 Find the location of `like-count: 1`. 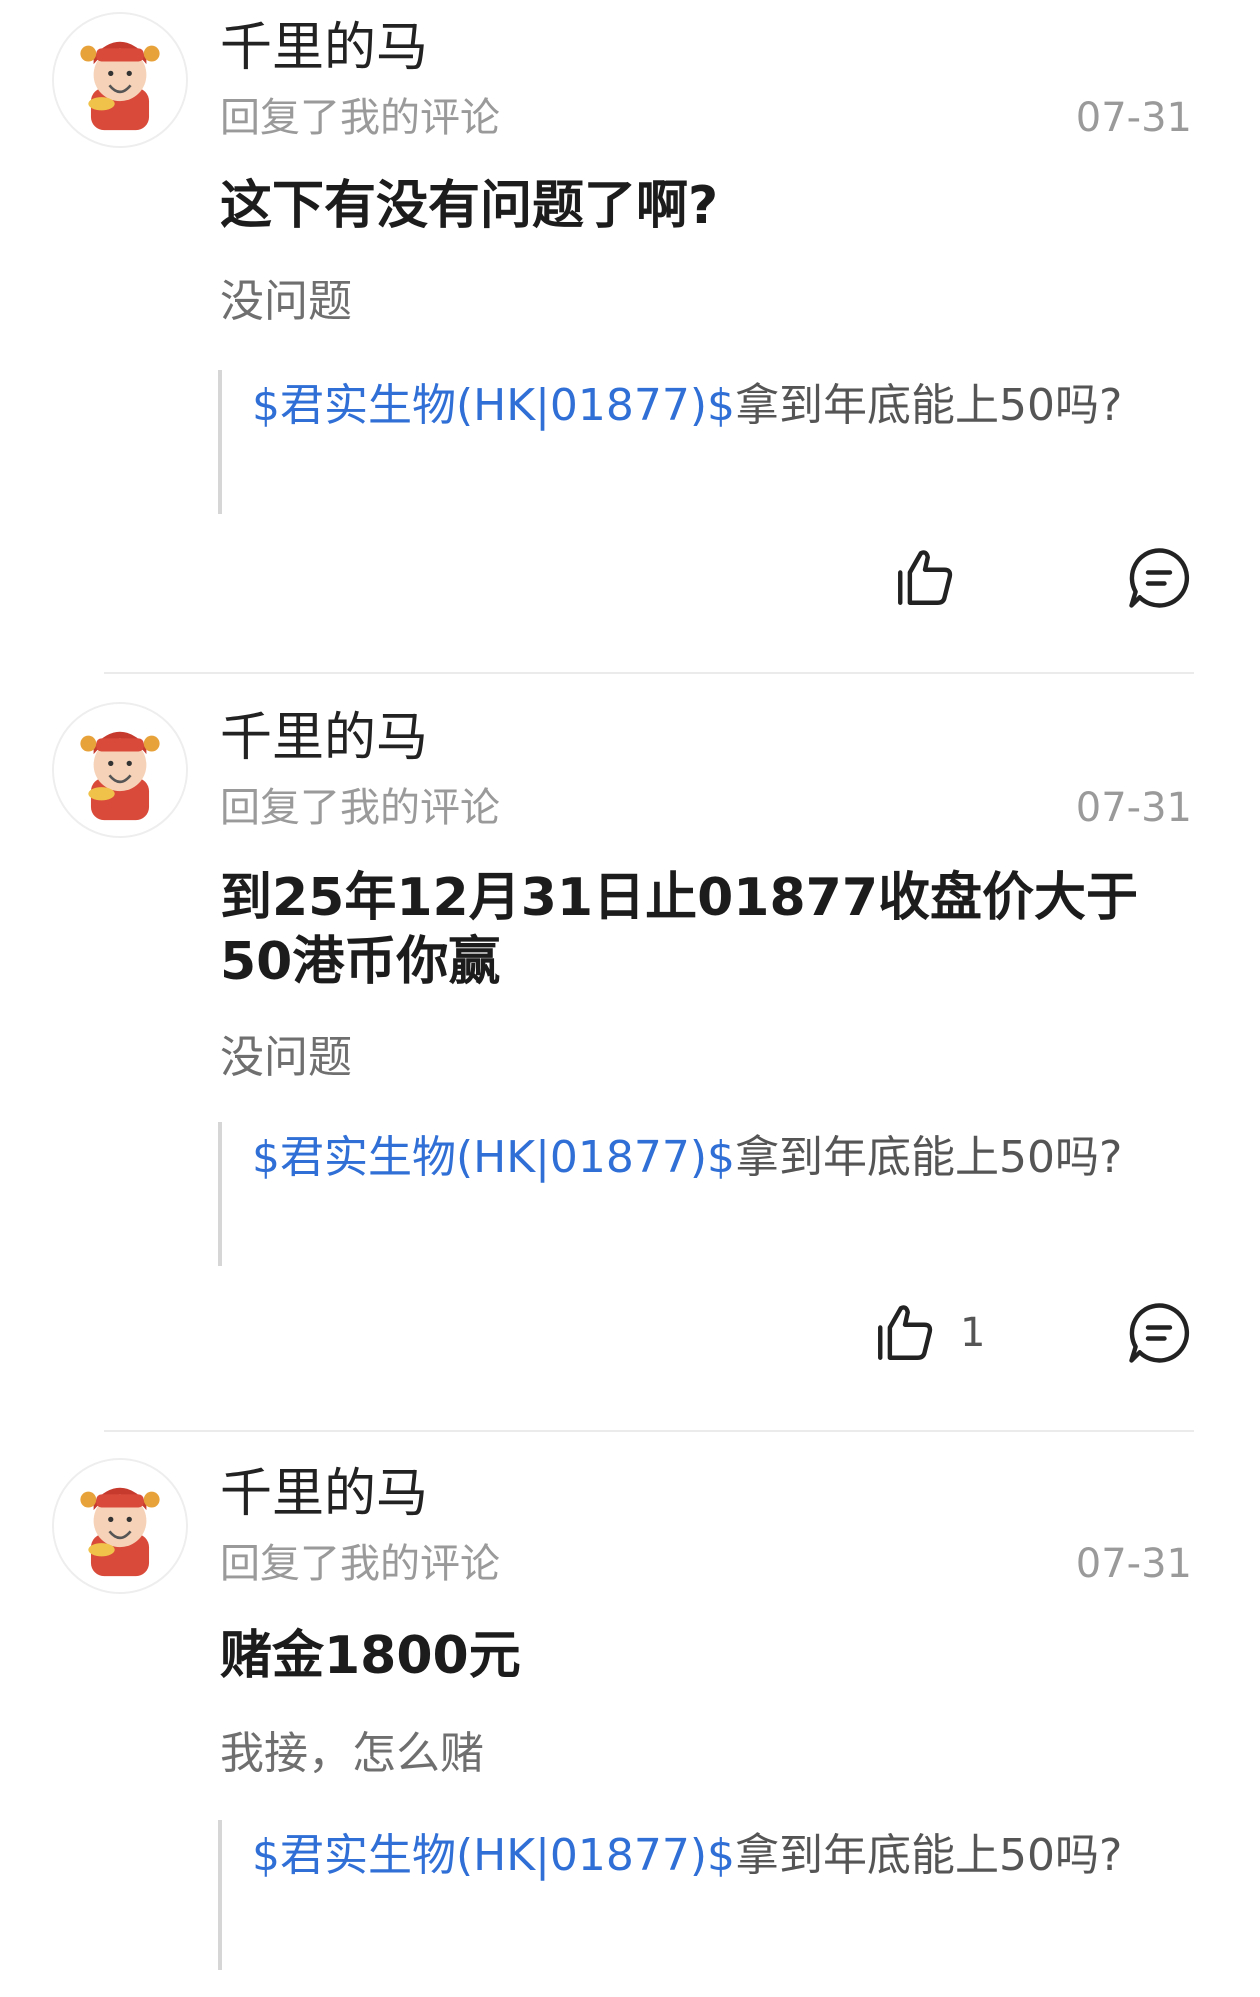

like-count: 1 is located at coordinates (973, 1333).